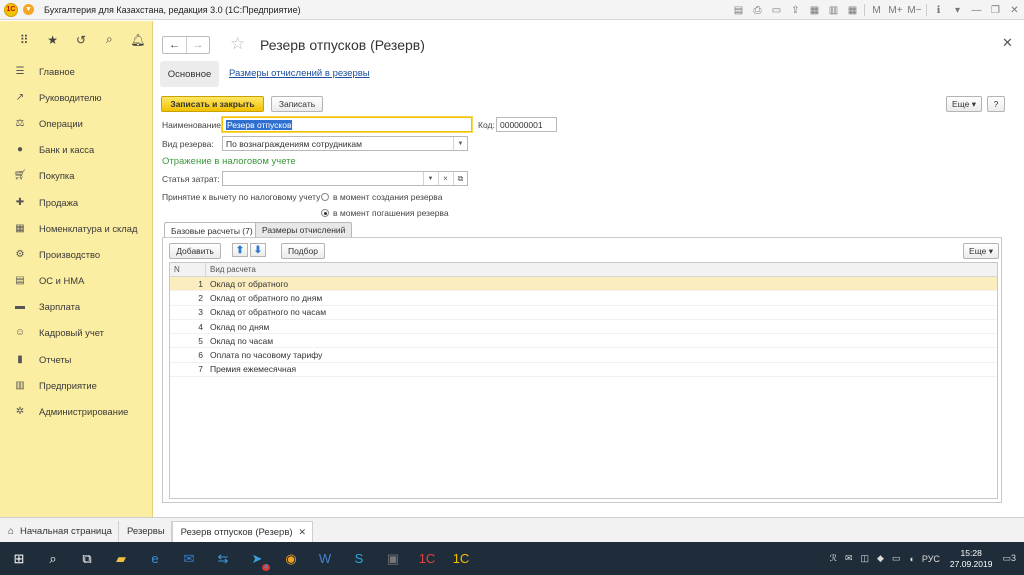  I want to click on sidebar-item: ✚ Продажа, so click(76, 202).